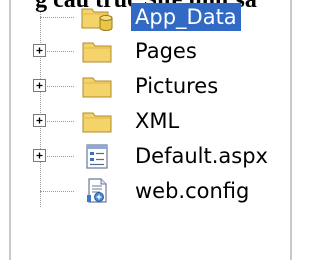 Image resolution: width=320 pixels, height=260 pixels. Describe the element at coordinates (157, 121) in the screenshot. I see `tree-node-label: XML` at that location.